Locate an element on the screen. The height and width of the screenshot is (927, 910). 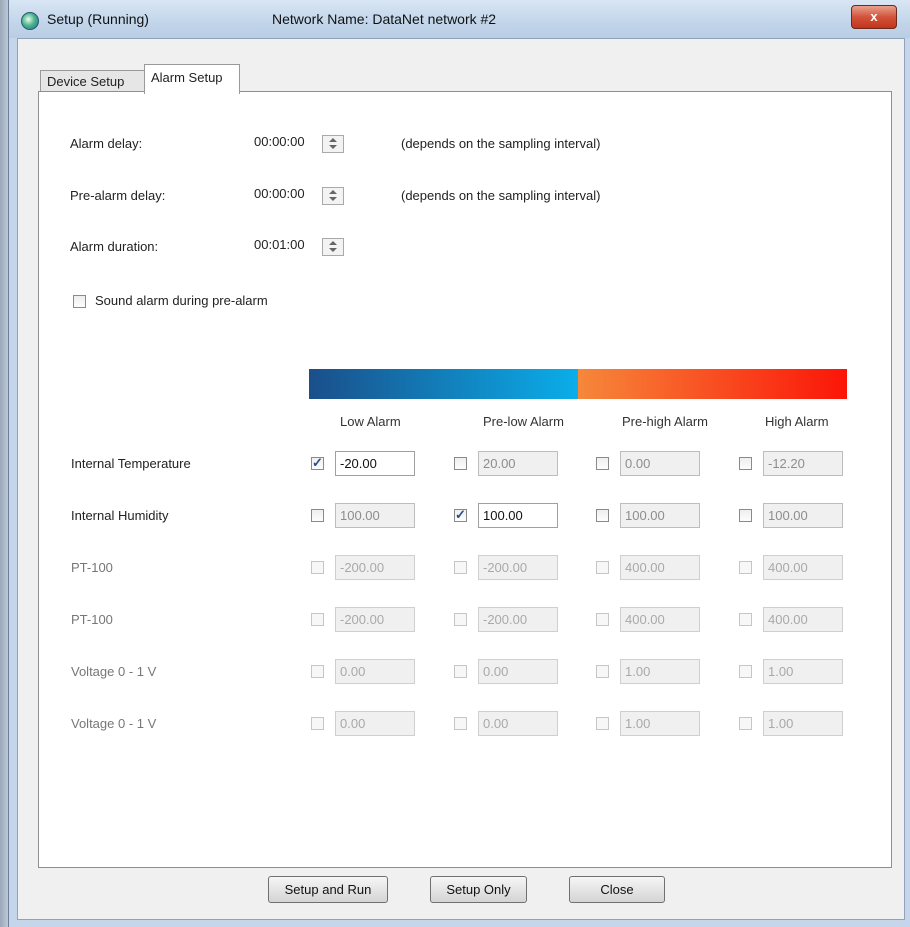
close-button: Close is located at coordinates (617, 889).